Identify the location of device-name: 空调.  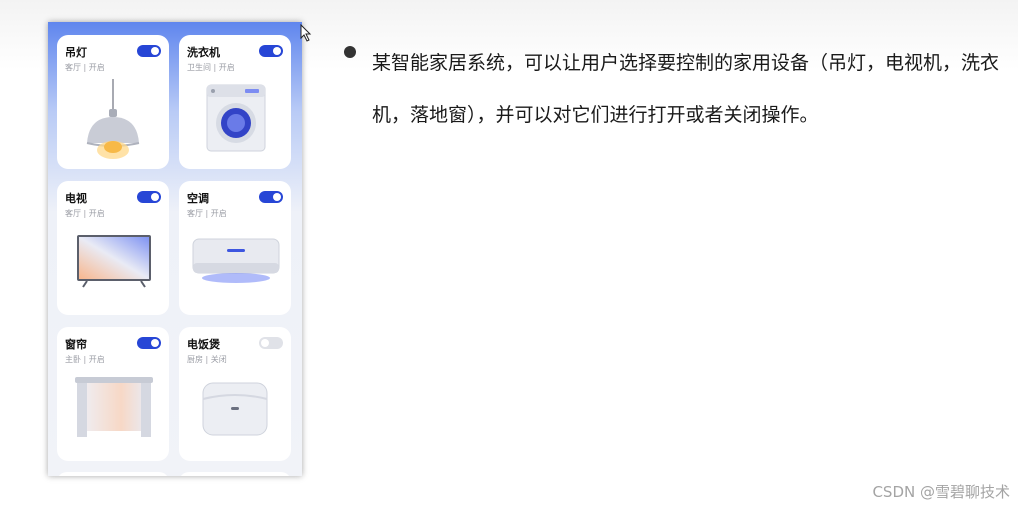
(198, 198).